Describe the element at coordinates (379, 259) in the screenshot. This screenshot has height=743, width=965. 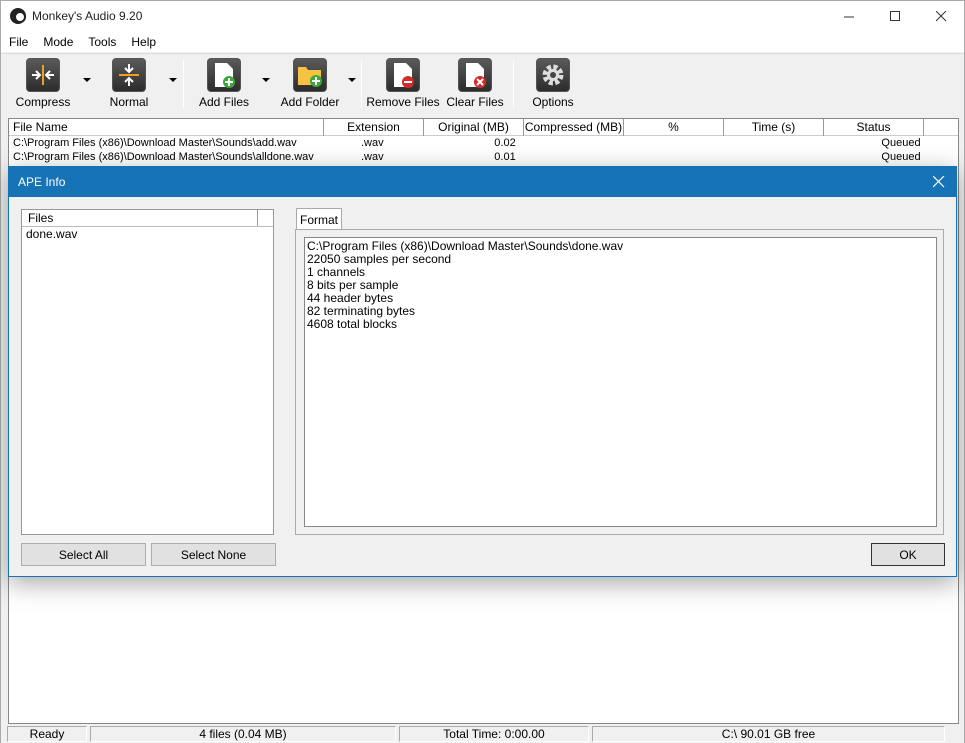
I see `info-line-sample-rate: 22050 samples per second` at that location.